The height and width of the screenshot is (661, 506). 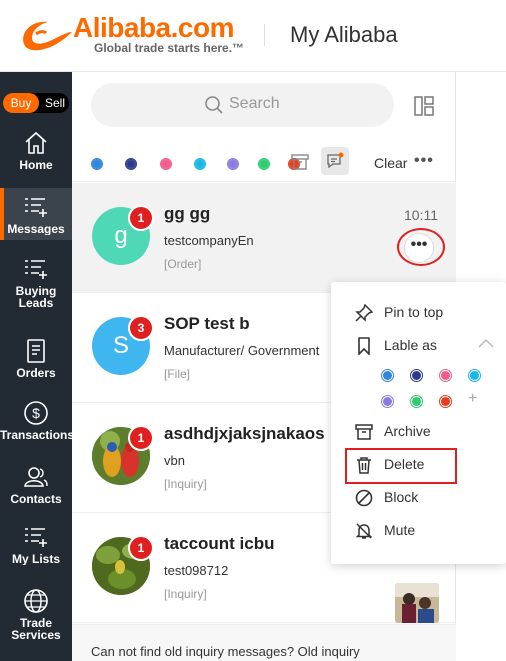 I want to click on nav-item-orders: Orders, so click(x=36, y=363).